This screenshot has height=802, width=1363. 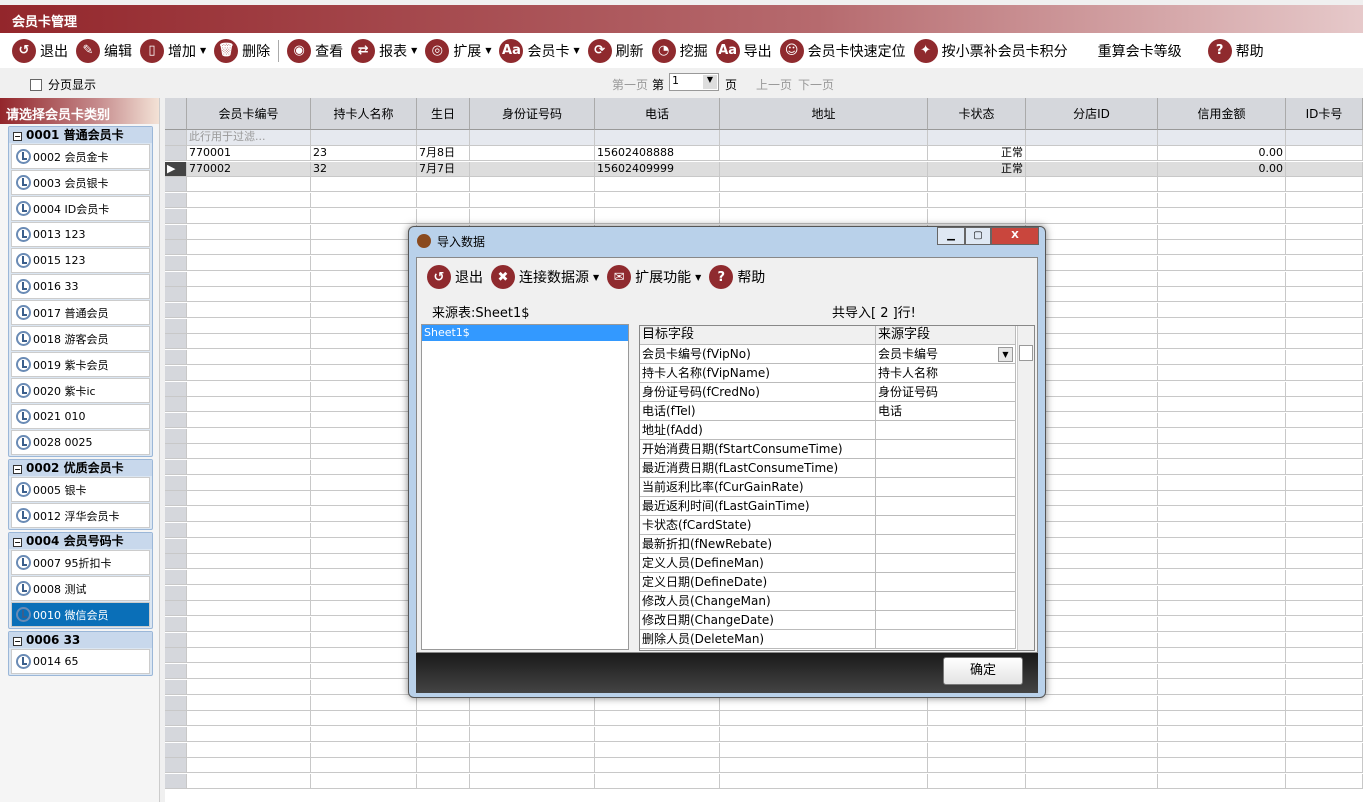 I want to click on table-cell: 7月8日, so click(x=443, y=153).